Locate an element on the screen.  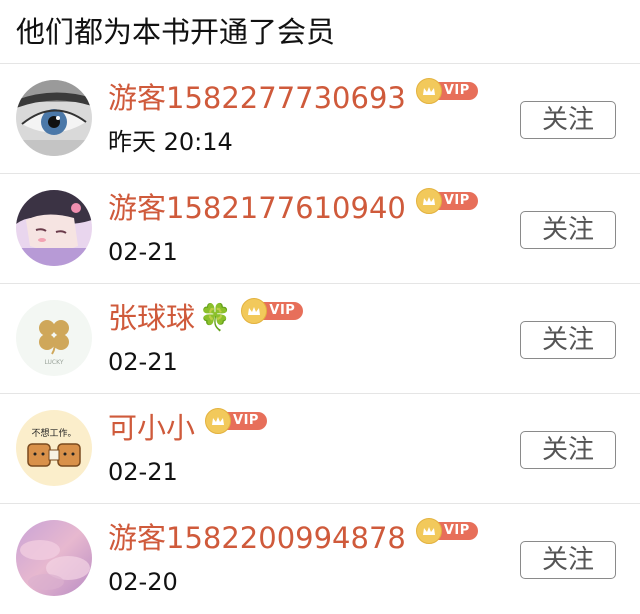
member-name: 张球球 is located at coordinates (151, 318).